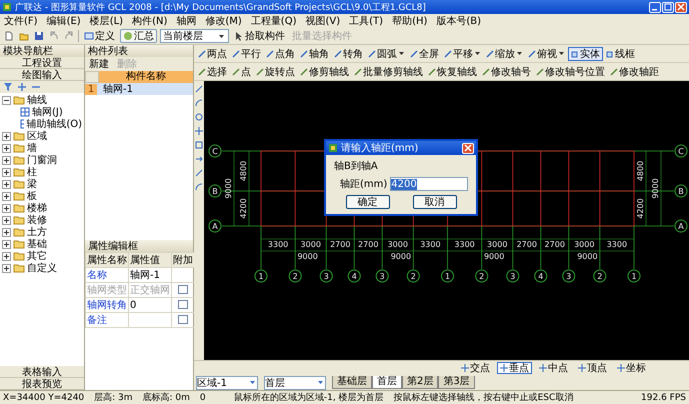 Image resolution: width=689 pixels, height=404 pixels. Describe the element at coordinates (592, 368) in the screenshot. I see `snap-toggle: 顶点` at that location.